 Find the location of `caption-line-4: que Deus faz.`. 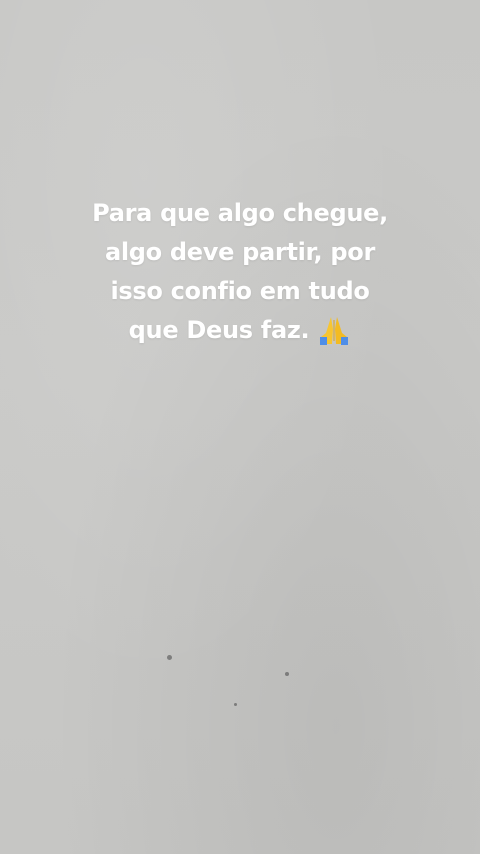

caption-line-4: que Deus faz. is located at coordinates (240, 330).